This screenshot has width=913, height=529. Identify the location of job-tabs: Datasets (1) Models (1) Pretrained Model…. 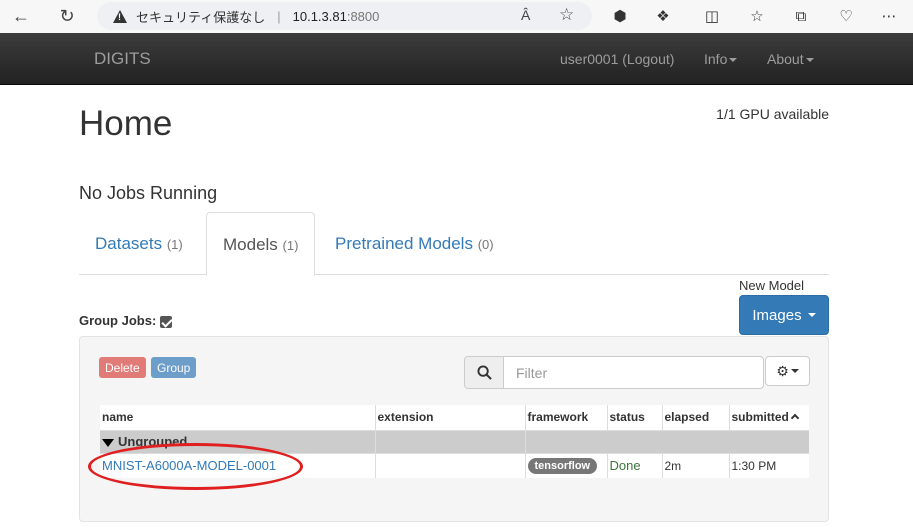
(454, 244).